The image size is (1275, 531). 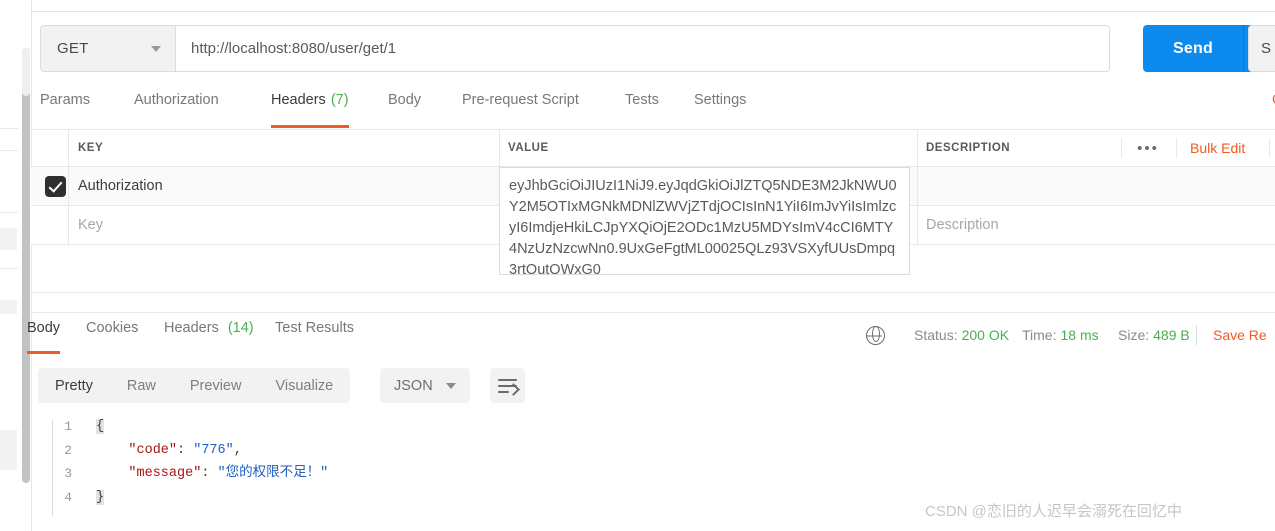 I want to click on tab-settings: Settings, so click(x=720, y=109).